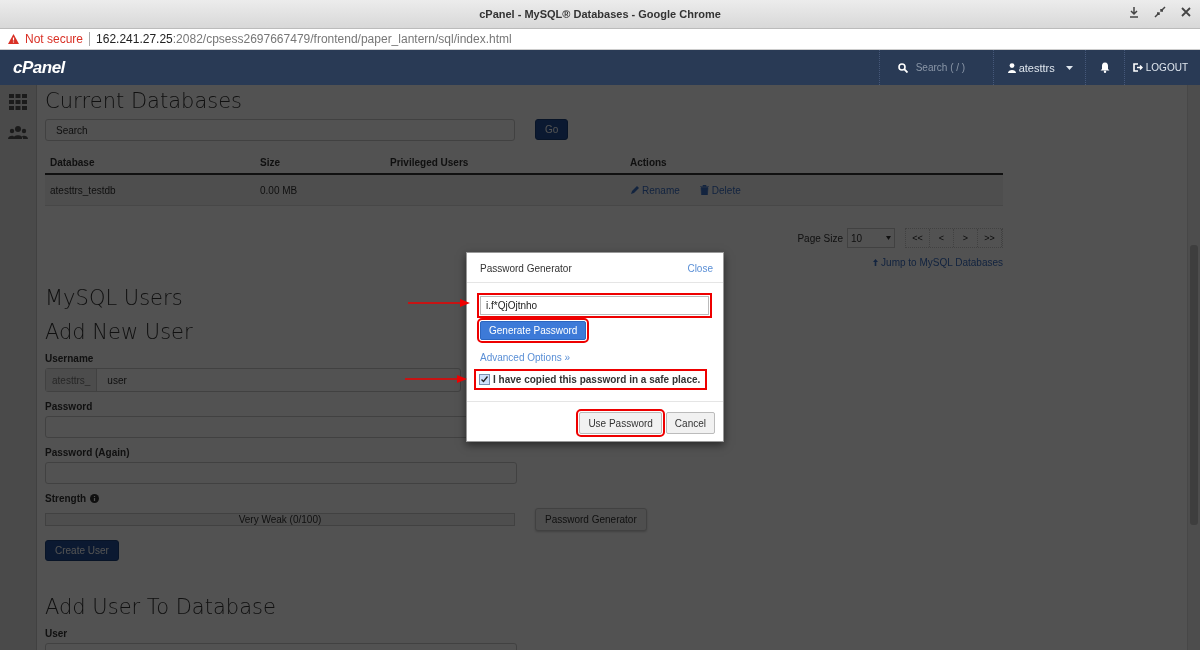 This screenshot has width=1200, height=650. Describe the element at coordinates (56, 633) in the screenshot. I see `field-label: User` at that location.